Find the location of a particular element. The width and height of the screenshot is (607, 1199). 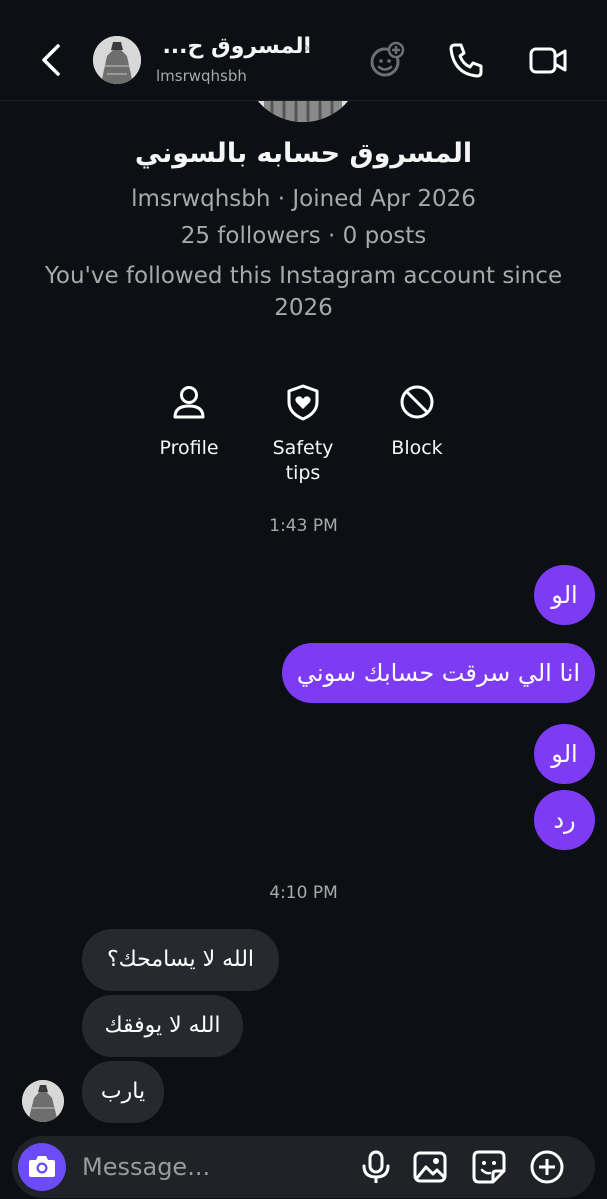

header-username: lmsrwqhsbh is located at coordinates (201, 76).